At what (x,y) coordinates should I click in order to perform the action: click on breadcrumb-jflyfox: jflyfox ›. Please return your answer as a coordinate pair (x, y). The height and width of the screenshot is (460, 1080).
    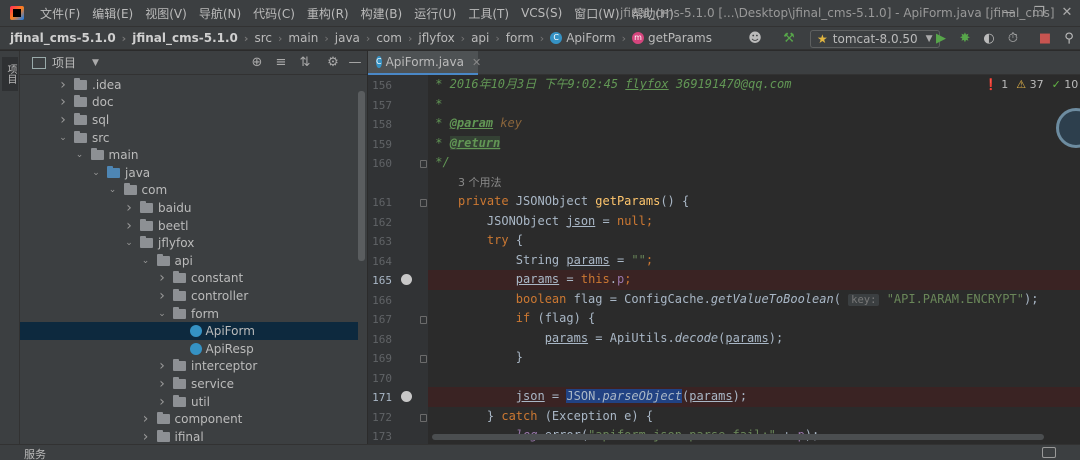
    Looking at the image, I should click on (444, 38).